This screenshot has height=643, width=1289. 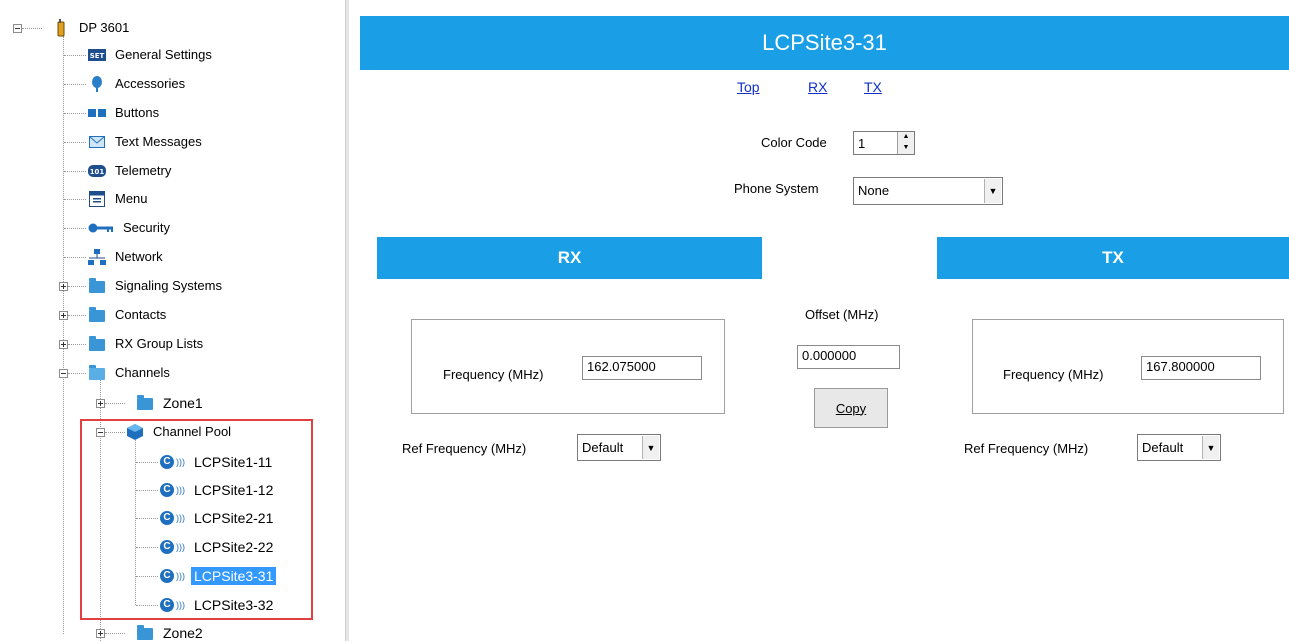 What do you see at coordinates (101, 228) in the screenshot?
I see `key-icon` at bounding box center [101, 228].